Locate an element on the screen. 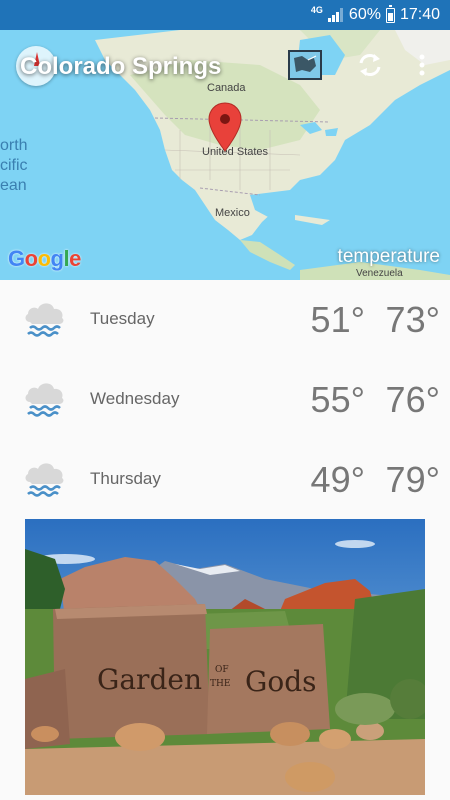 This screenshot has width=450, height=800. forecast-row: Tuesday 51° 73° is located at coordinates (225, 320).